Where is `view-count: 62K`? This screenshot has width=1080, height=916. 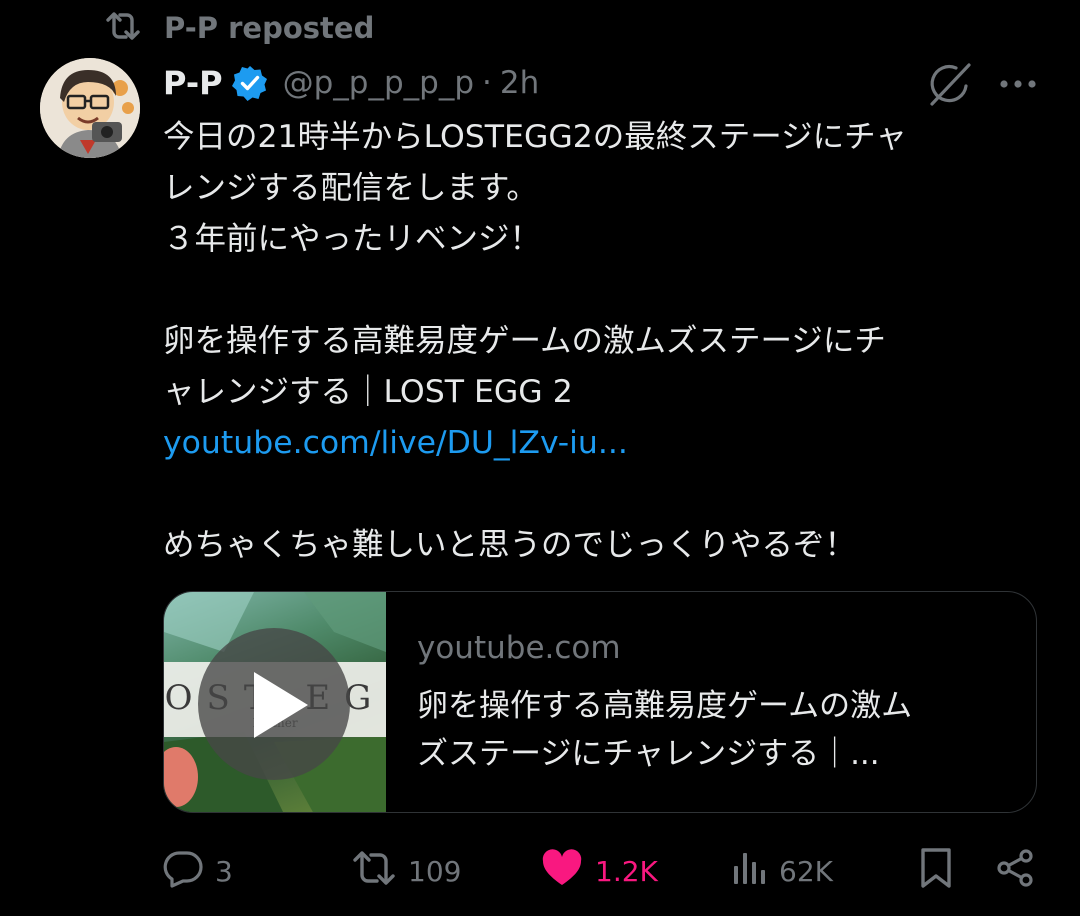
view-count: 62K is located at coordinates (806, 871).